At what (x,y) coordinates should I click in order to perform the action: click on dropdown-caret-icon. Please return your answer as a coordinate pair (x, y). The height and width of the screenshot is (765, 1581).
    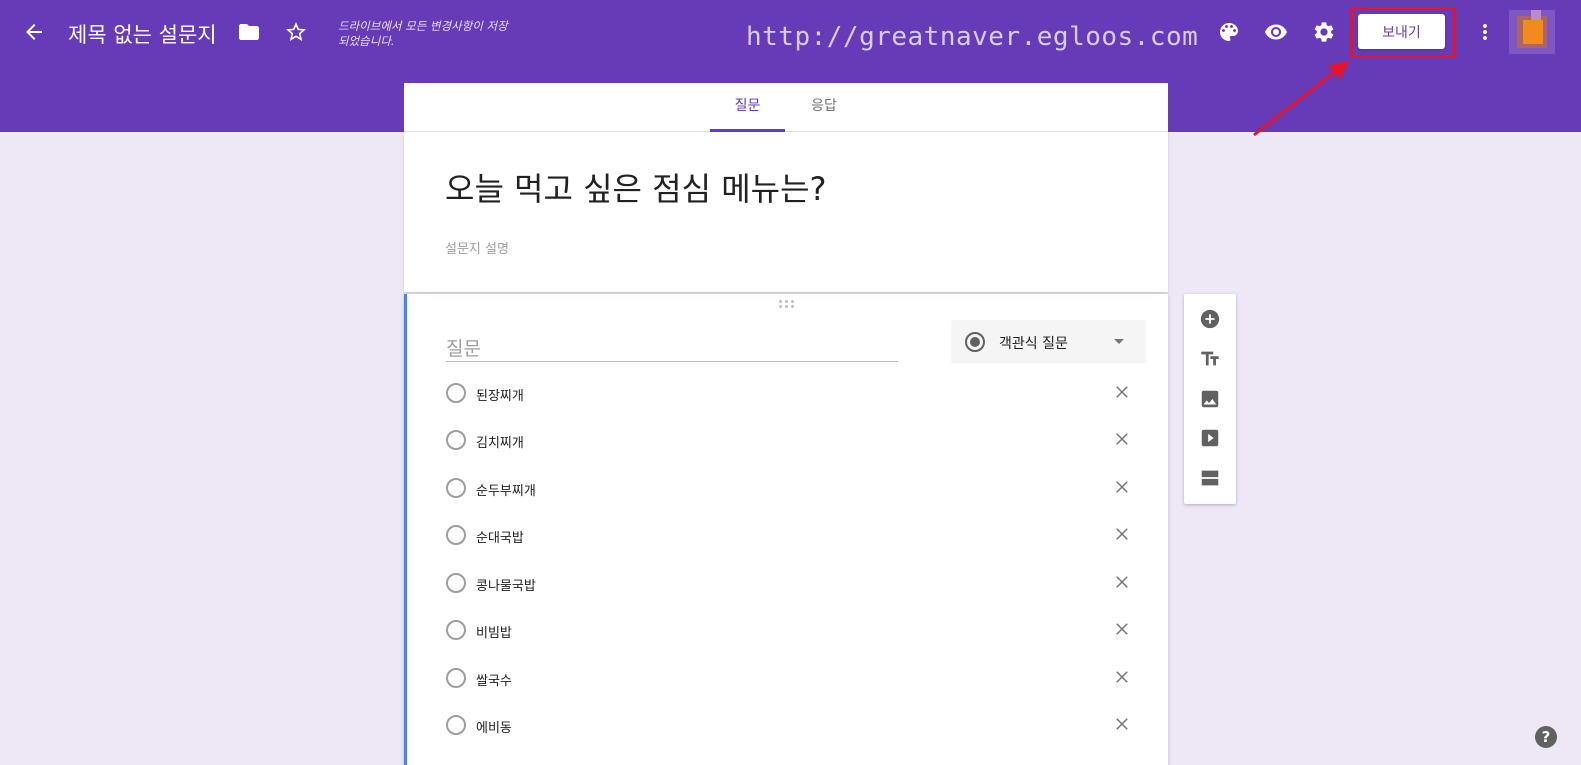
    Looking at the image, I should click on (1119, 341).